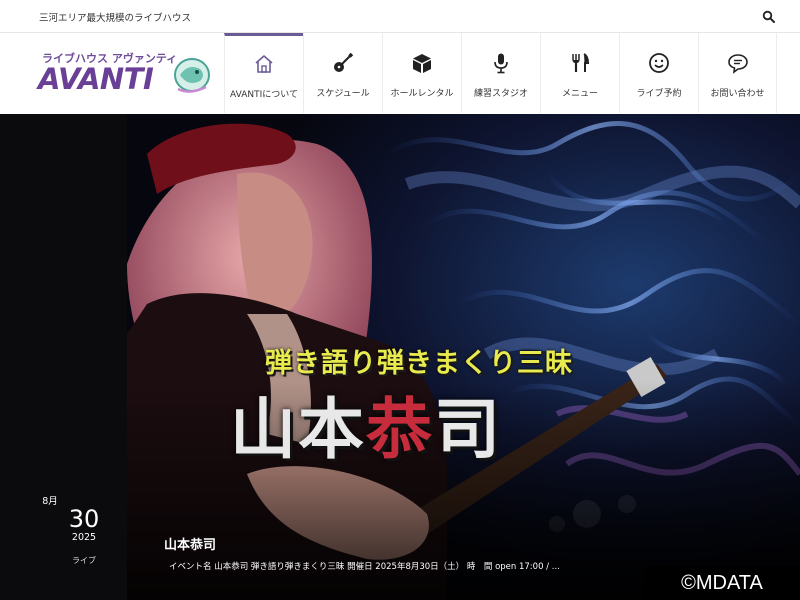 This screenshot has width=800, height=600. I want to click on nav-item-label: ホールレンタル, so click(422, 94).